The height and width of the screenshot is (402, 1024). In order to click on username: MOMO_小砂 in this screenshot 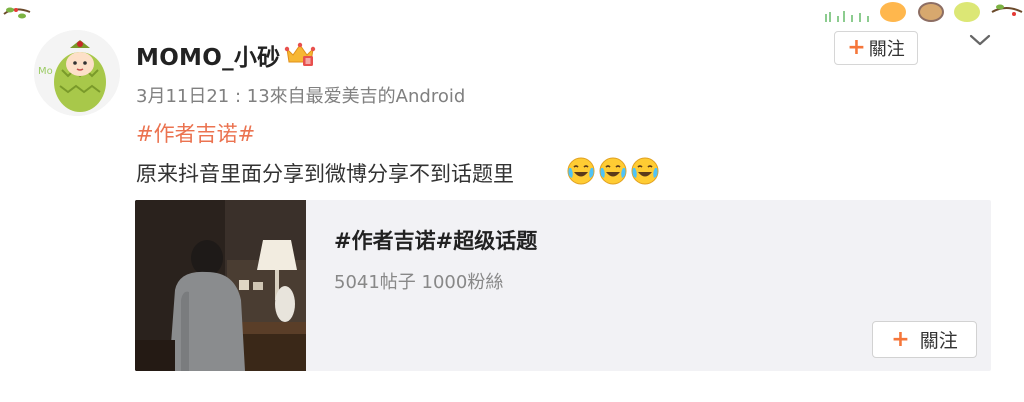, I will do `click(208, 55)`.